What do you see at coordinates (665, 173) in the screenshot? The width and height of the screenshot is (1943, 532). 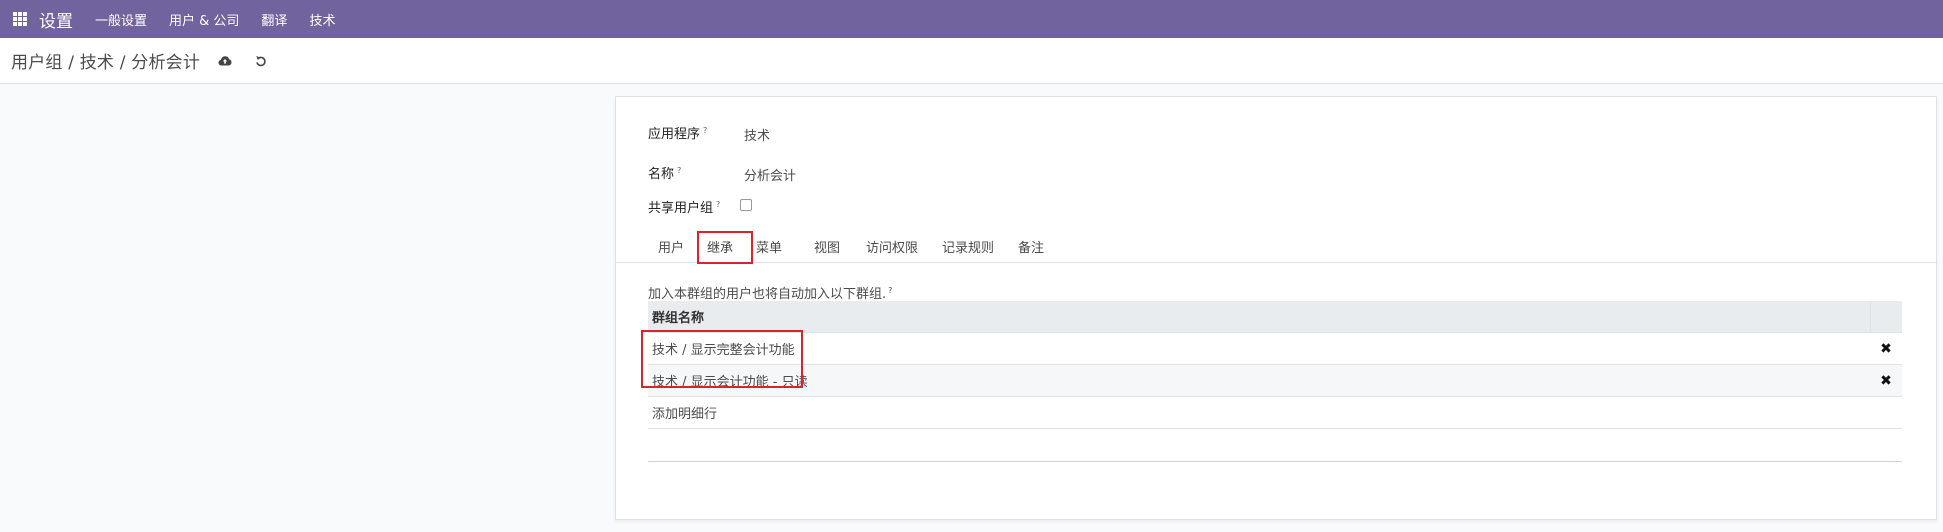 I see `name-label: 名称?` at bounding box center [665, 173].